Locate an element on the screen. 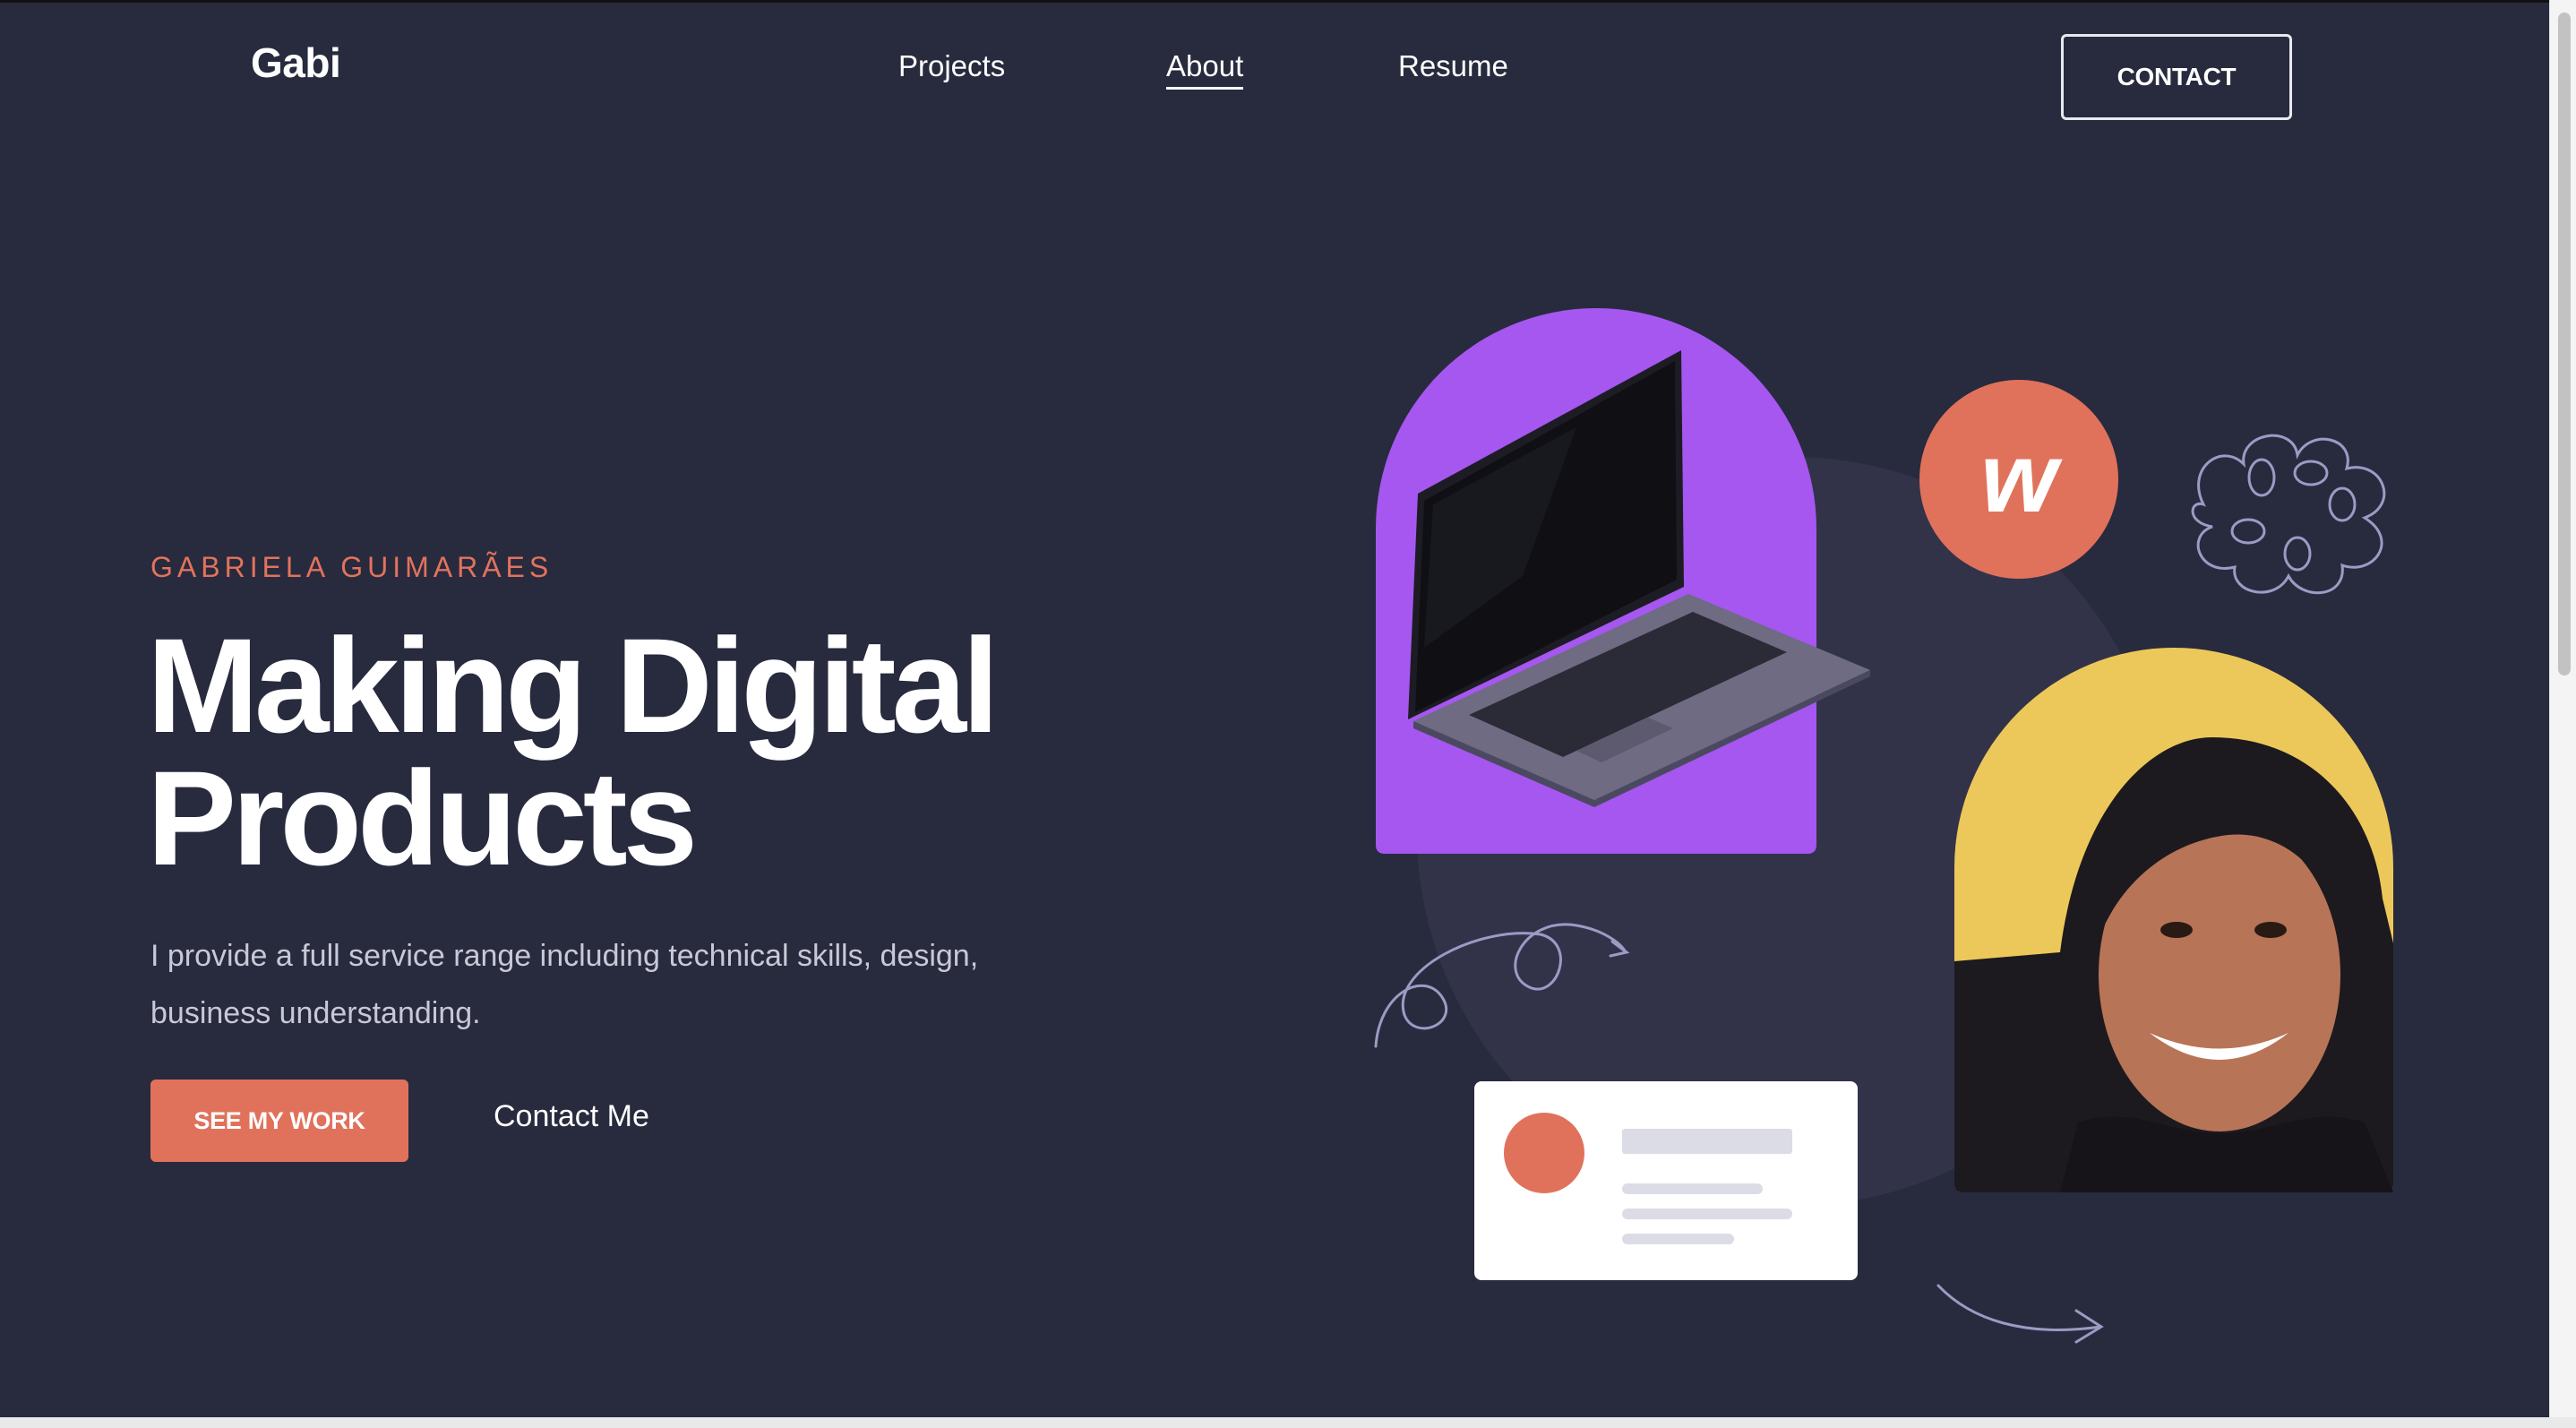 The height and width of the screenshot is (1428, 2576). profile-card is located at coordinates (1666, 1180).